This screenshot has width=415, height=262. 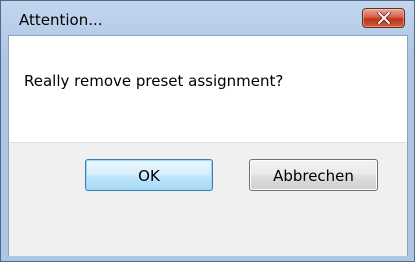 I want to click on close-button, so click(x=383, y=18).